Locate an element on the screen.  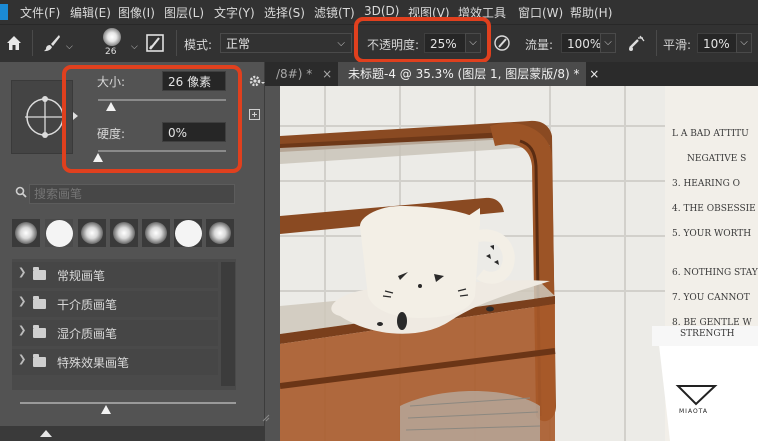
resize-grip-icon is located at coordinates (266, 416).